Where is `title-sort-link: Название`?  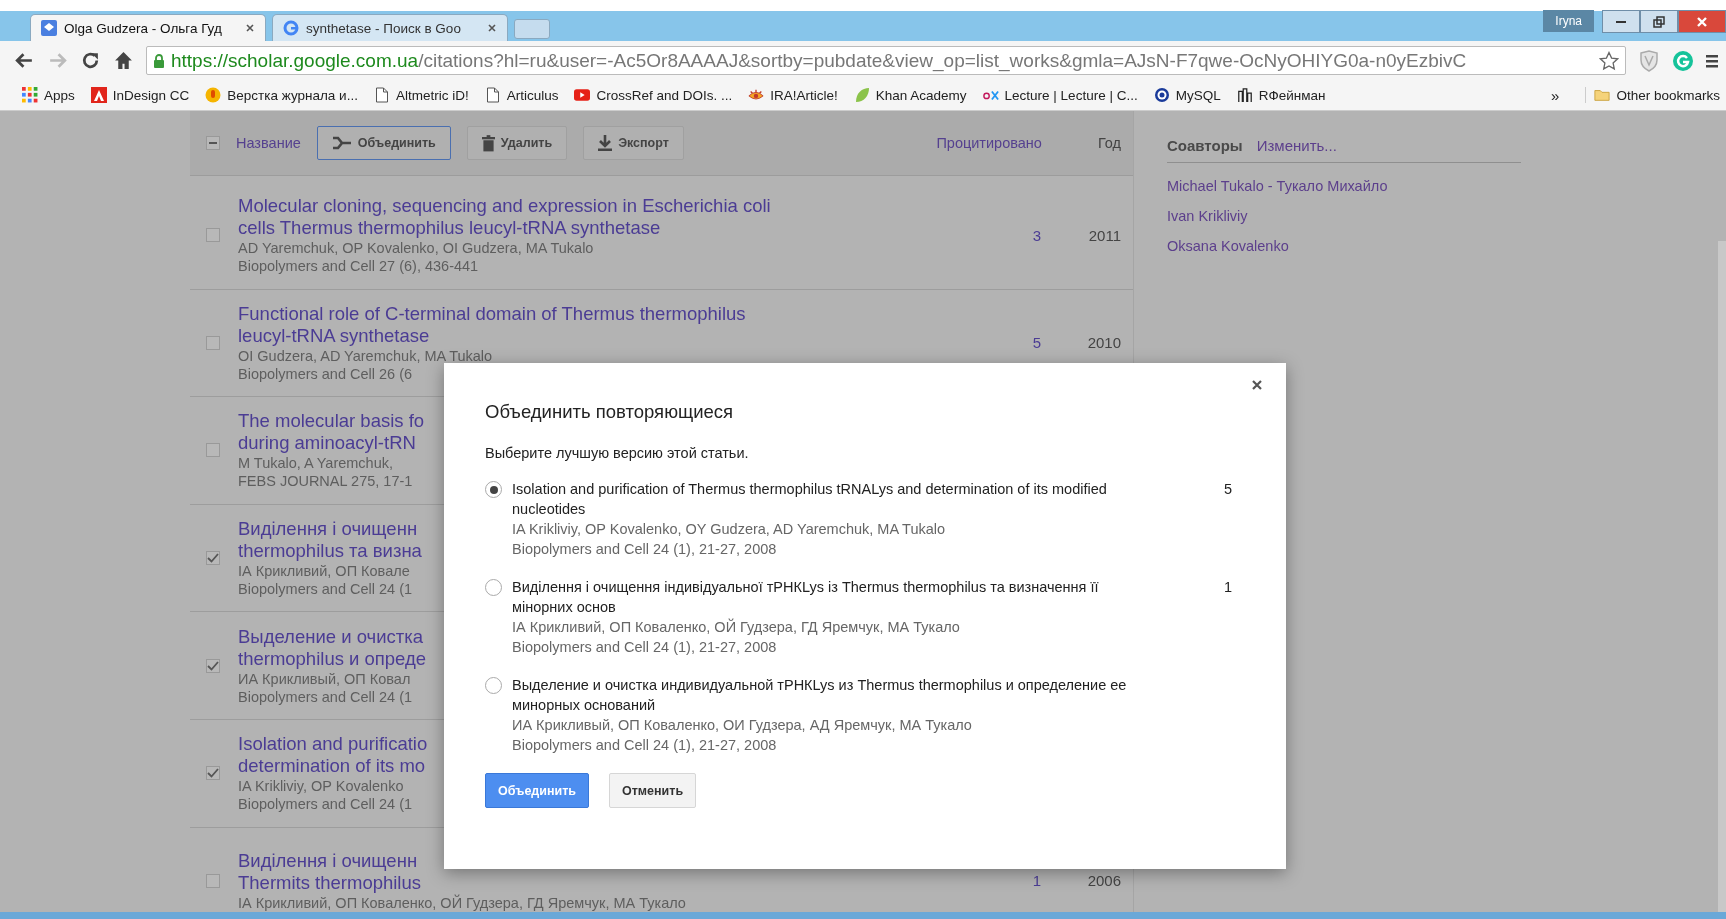 title-sort-link: Название is located at coordinates (268, 143).